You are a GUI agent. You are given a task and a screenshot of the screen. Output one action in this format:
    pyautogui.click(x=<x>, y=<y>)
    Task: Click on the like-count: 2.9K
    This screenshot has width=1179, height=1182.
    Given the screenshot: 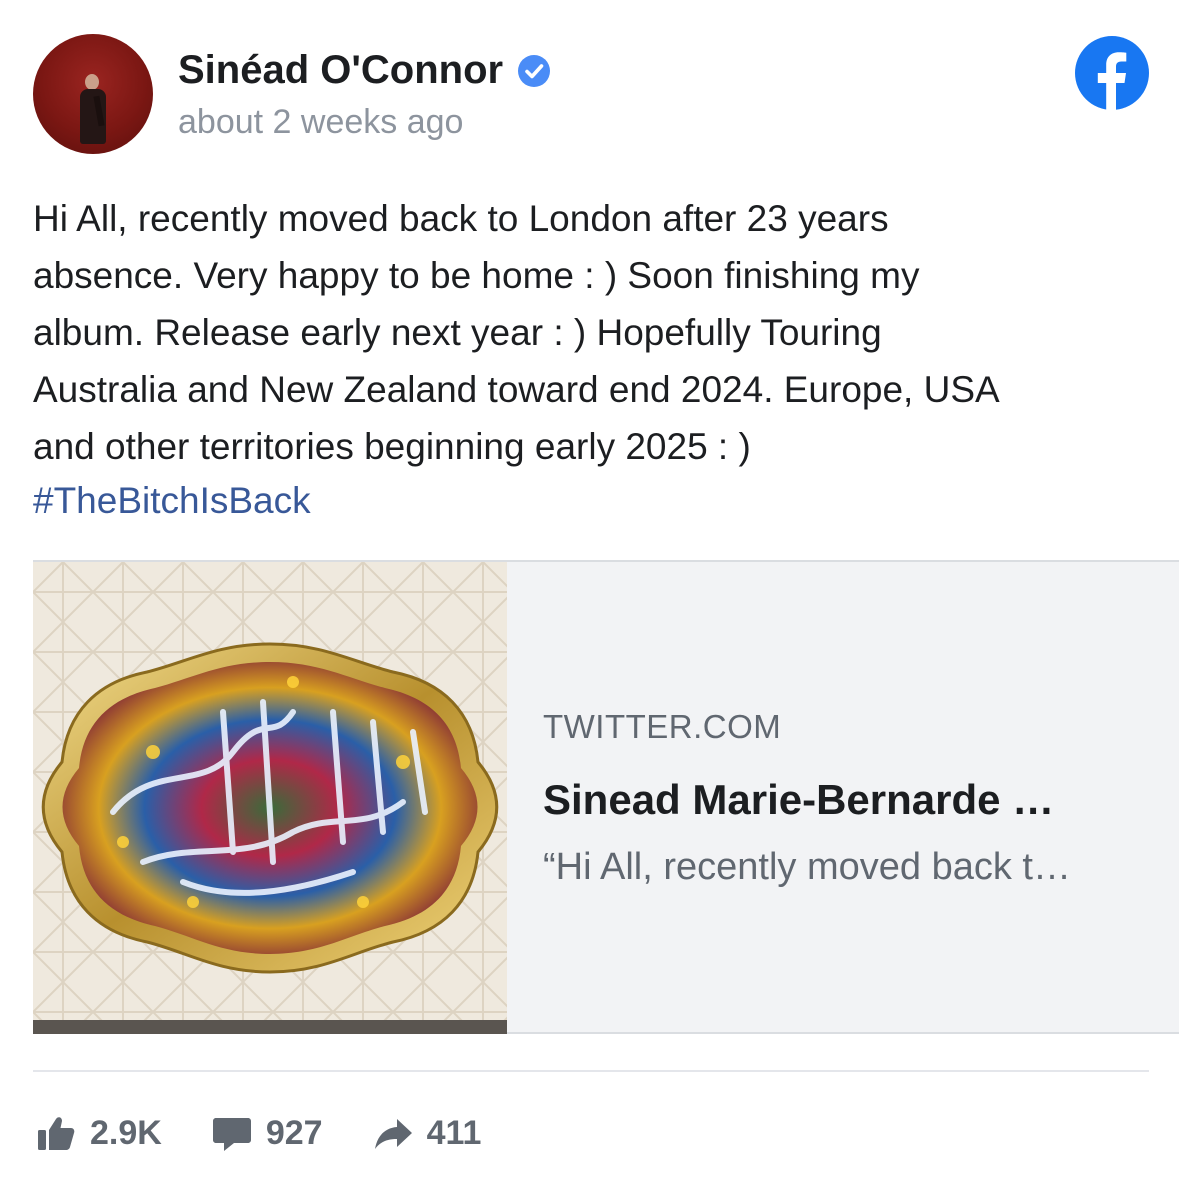 What is the action you would take?
    pyautogui.click(x=126, y=1132)
    